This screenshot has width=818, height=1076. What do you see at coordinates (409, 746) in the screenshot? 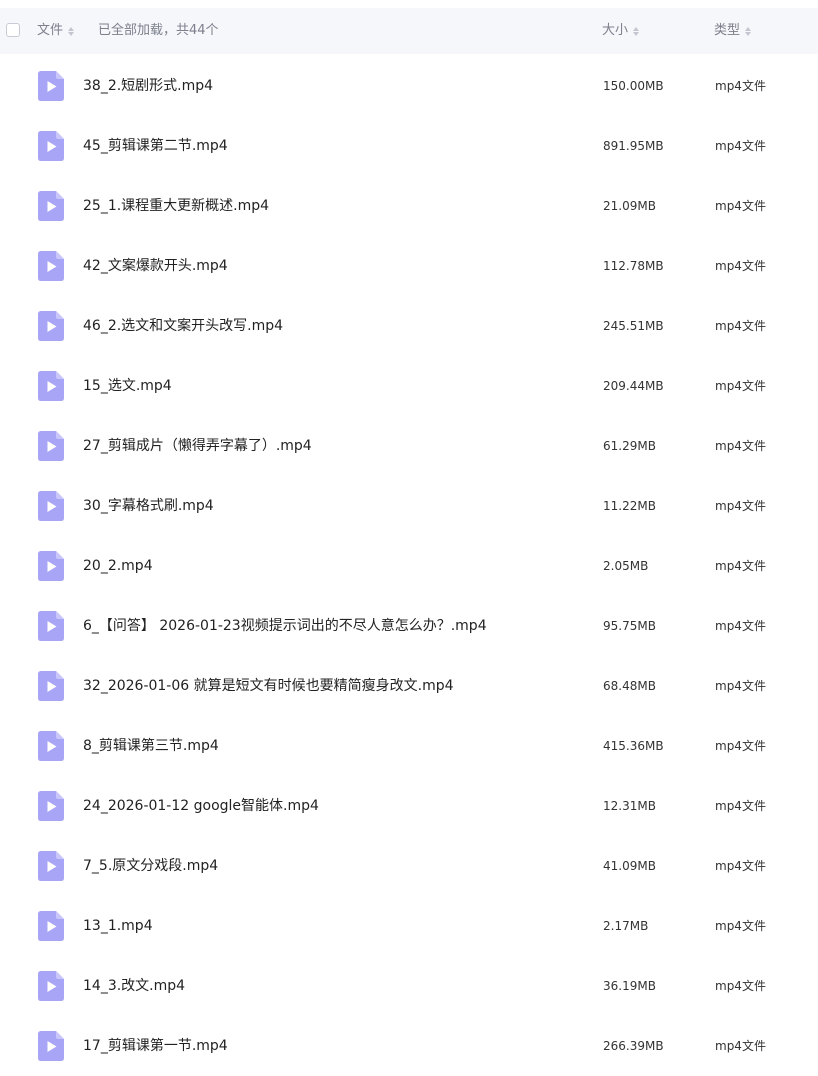
I see `file-row: 8_剪辑课第三节.mp4 415.36MB mp4文件` at bounding box center [409, 746].